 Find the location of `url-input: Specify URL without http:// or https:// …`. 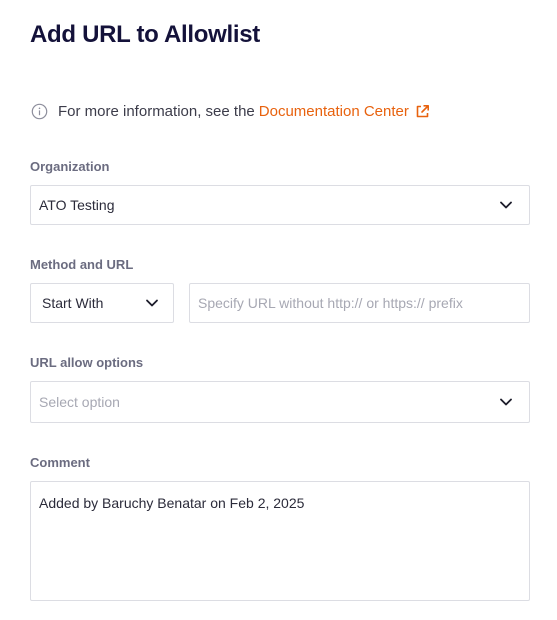

url-input: Specify URL without http:// or https:// … is located at coordinates (359, 303).